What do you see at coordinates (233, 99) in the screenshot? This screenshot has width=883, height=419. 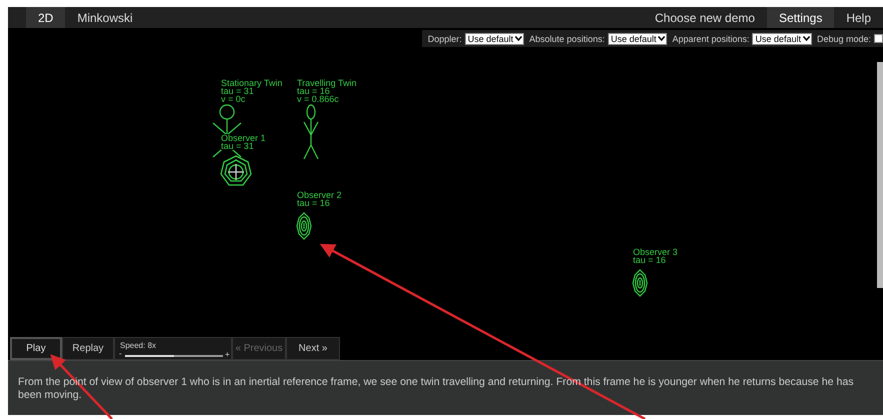 I see `object-label: v = 0c` at bounding box center [233, 99].